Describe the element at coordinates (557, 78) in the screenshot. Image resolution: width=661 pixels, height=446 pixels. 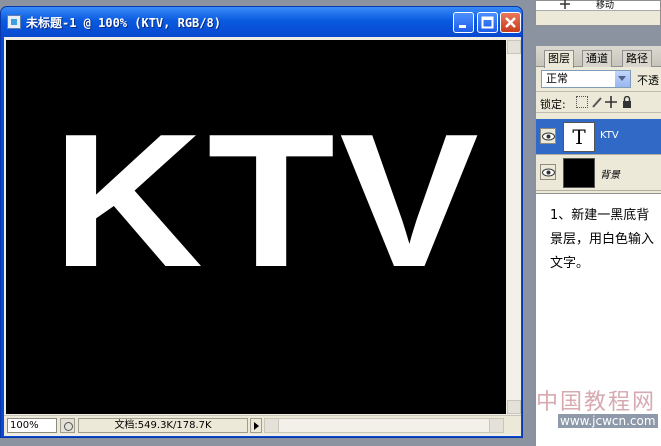
I see `blend-mode-value: 正常` at that location.